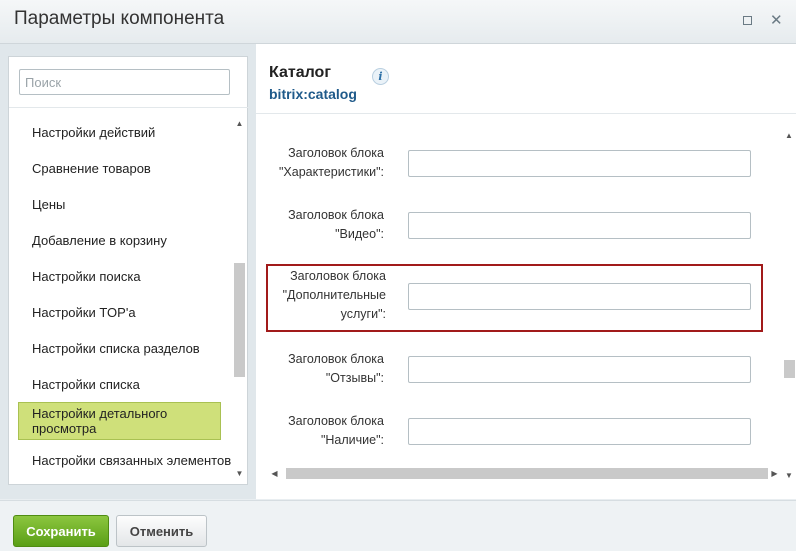 Image resolution: width=796 pixels, height=551 pixels. I want to click on sidebar-item-label: Цены, so click(49, 204).